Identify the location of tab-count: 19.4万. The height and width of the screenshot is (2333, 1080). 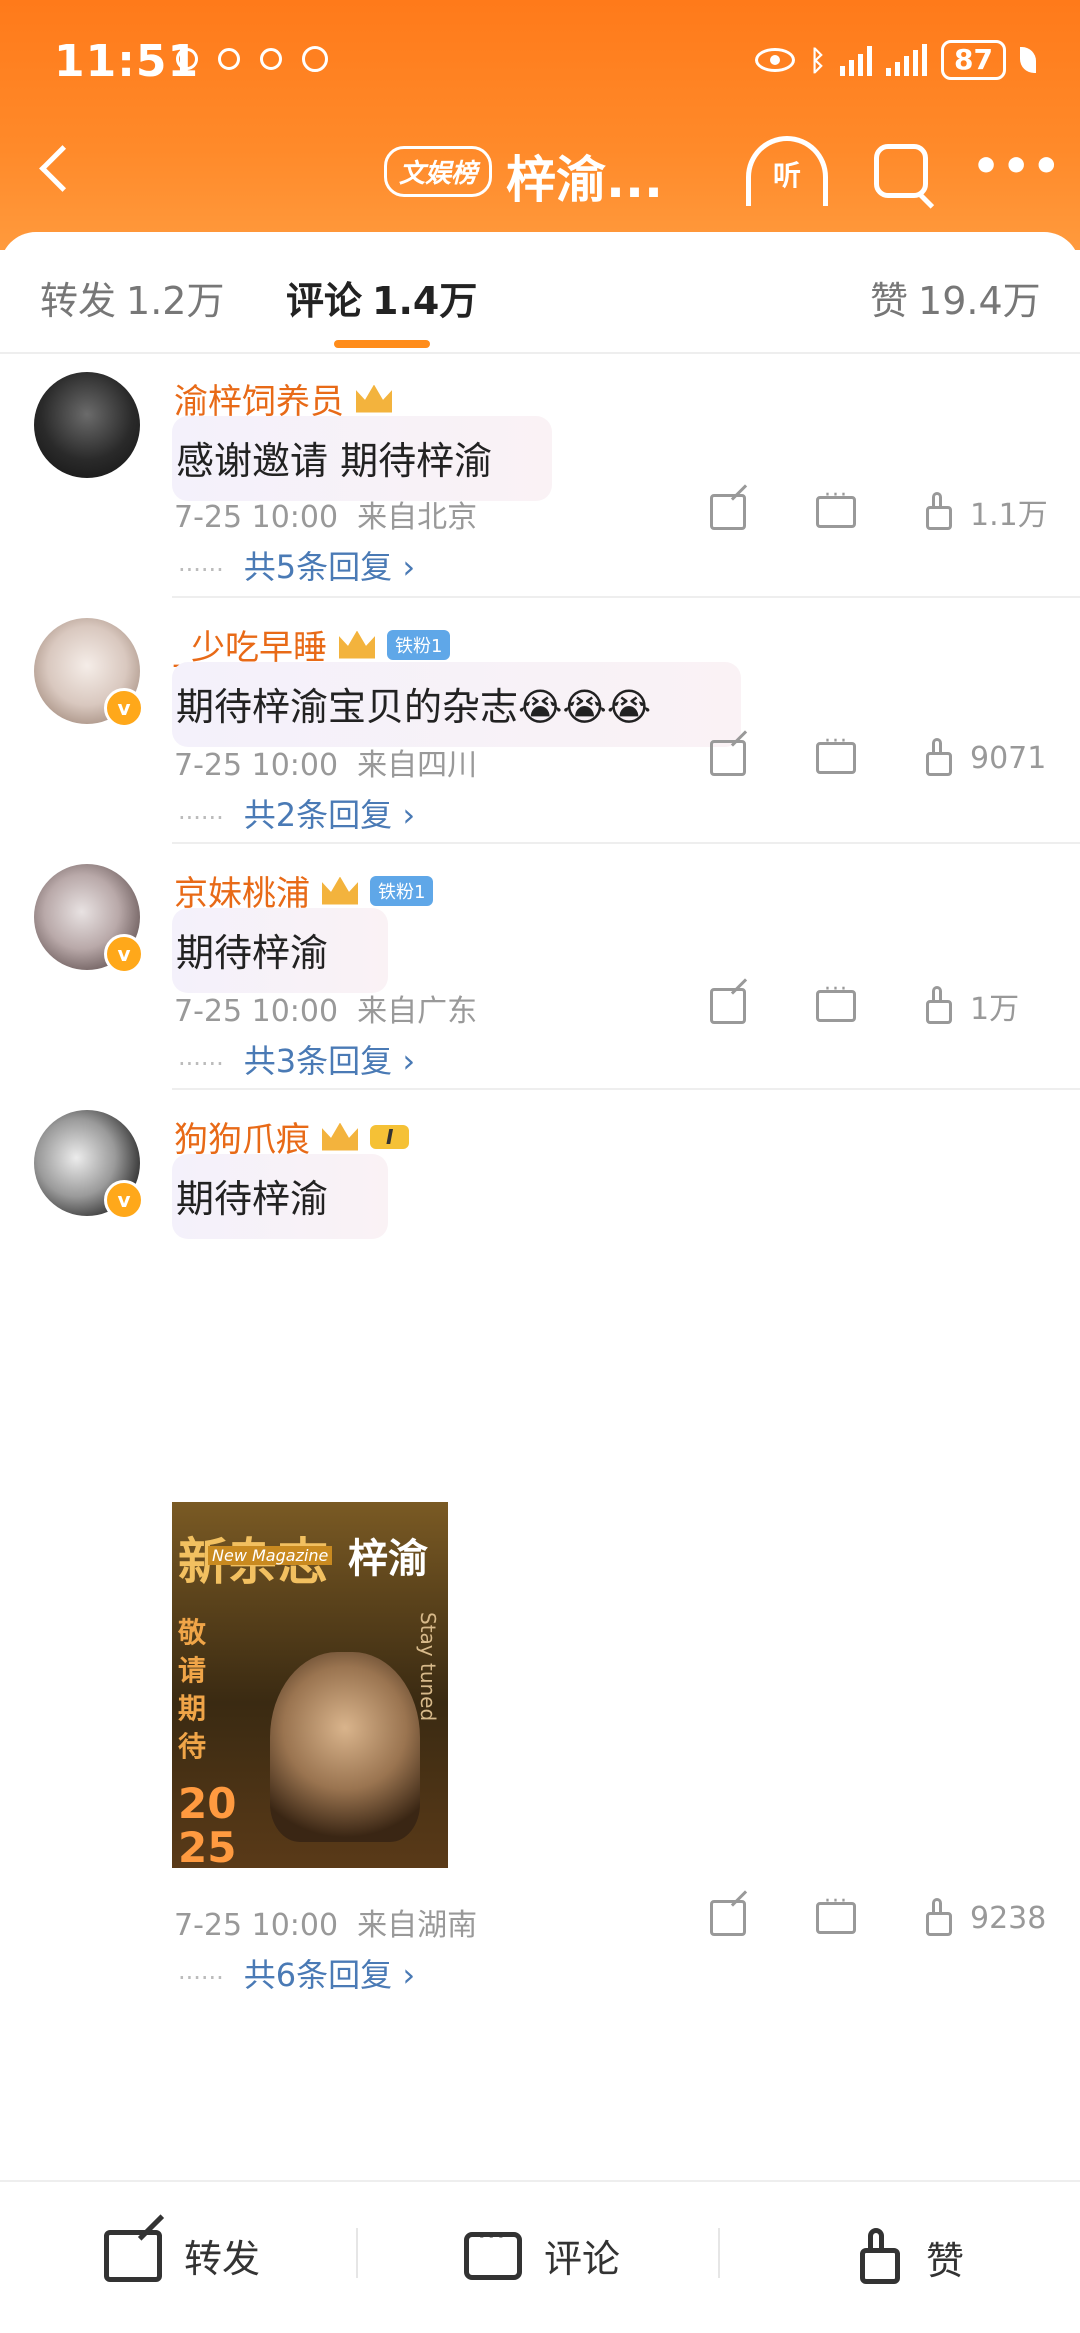
(979, 301).